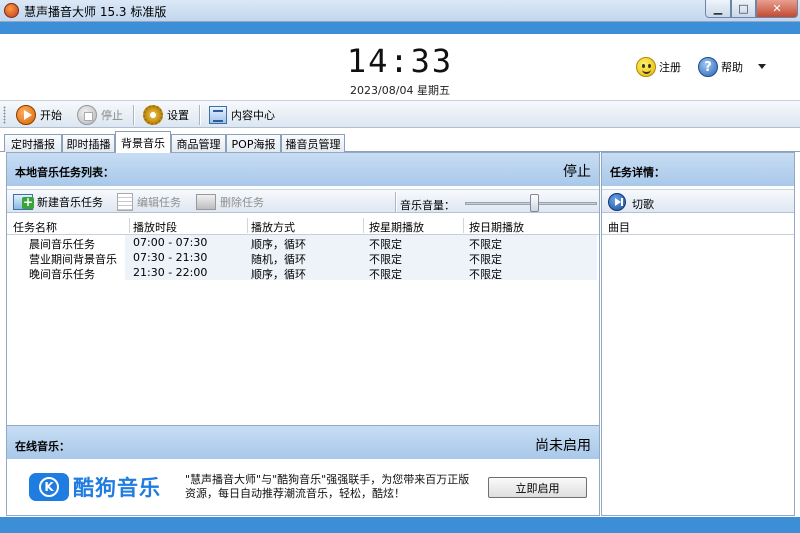 This screenshot has height=533, width=800. I want to click on task-mode-cell: 顺序，循环, so click(278, 274).